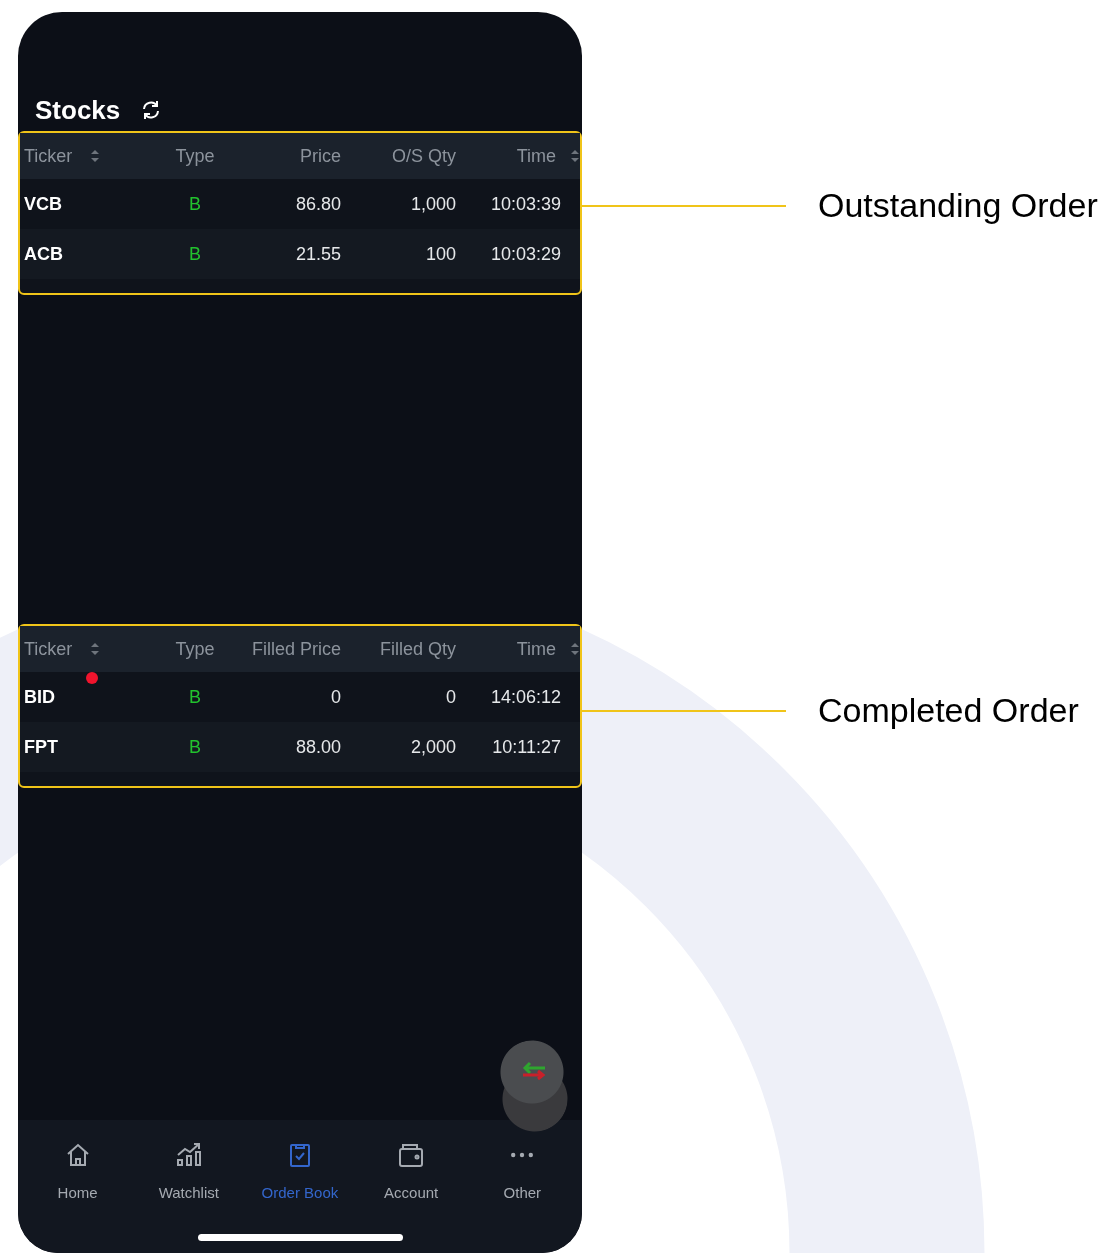  Describe the element at coordinates (318, 204) in the screenshot. I see `price-cell: 86.80` at that location.